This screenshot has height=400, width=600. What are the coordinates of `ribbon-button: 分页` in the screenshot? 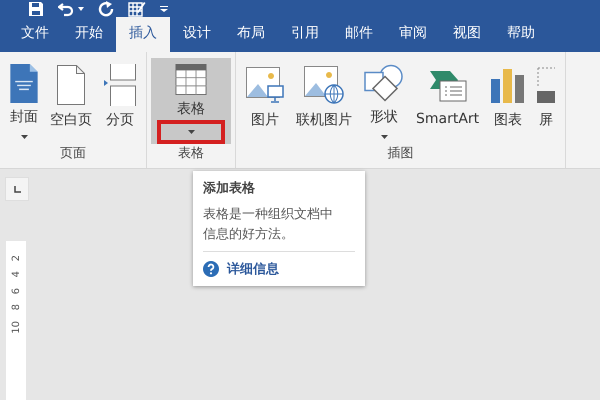 It's located at (120, 101).